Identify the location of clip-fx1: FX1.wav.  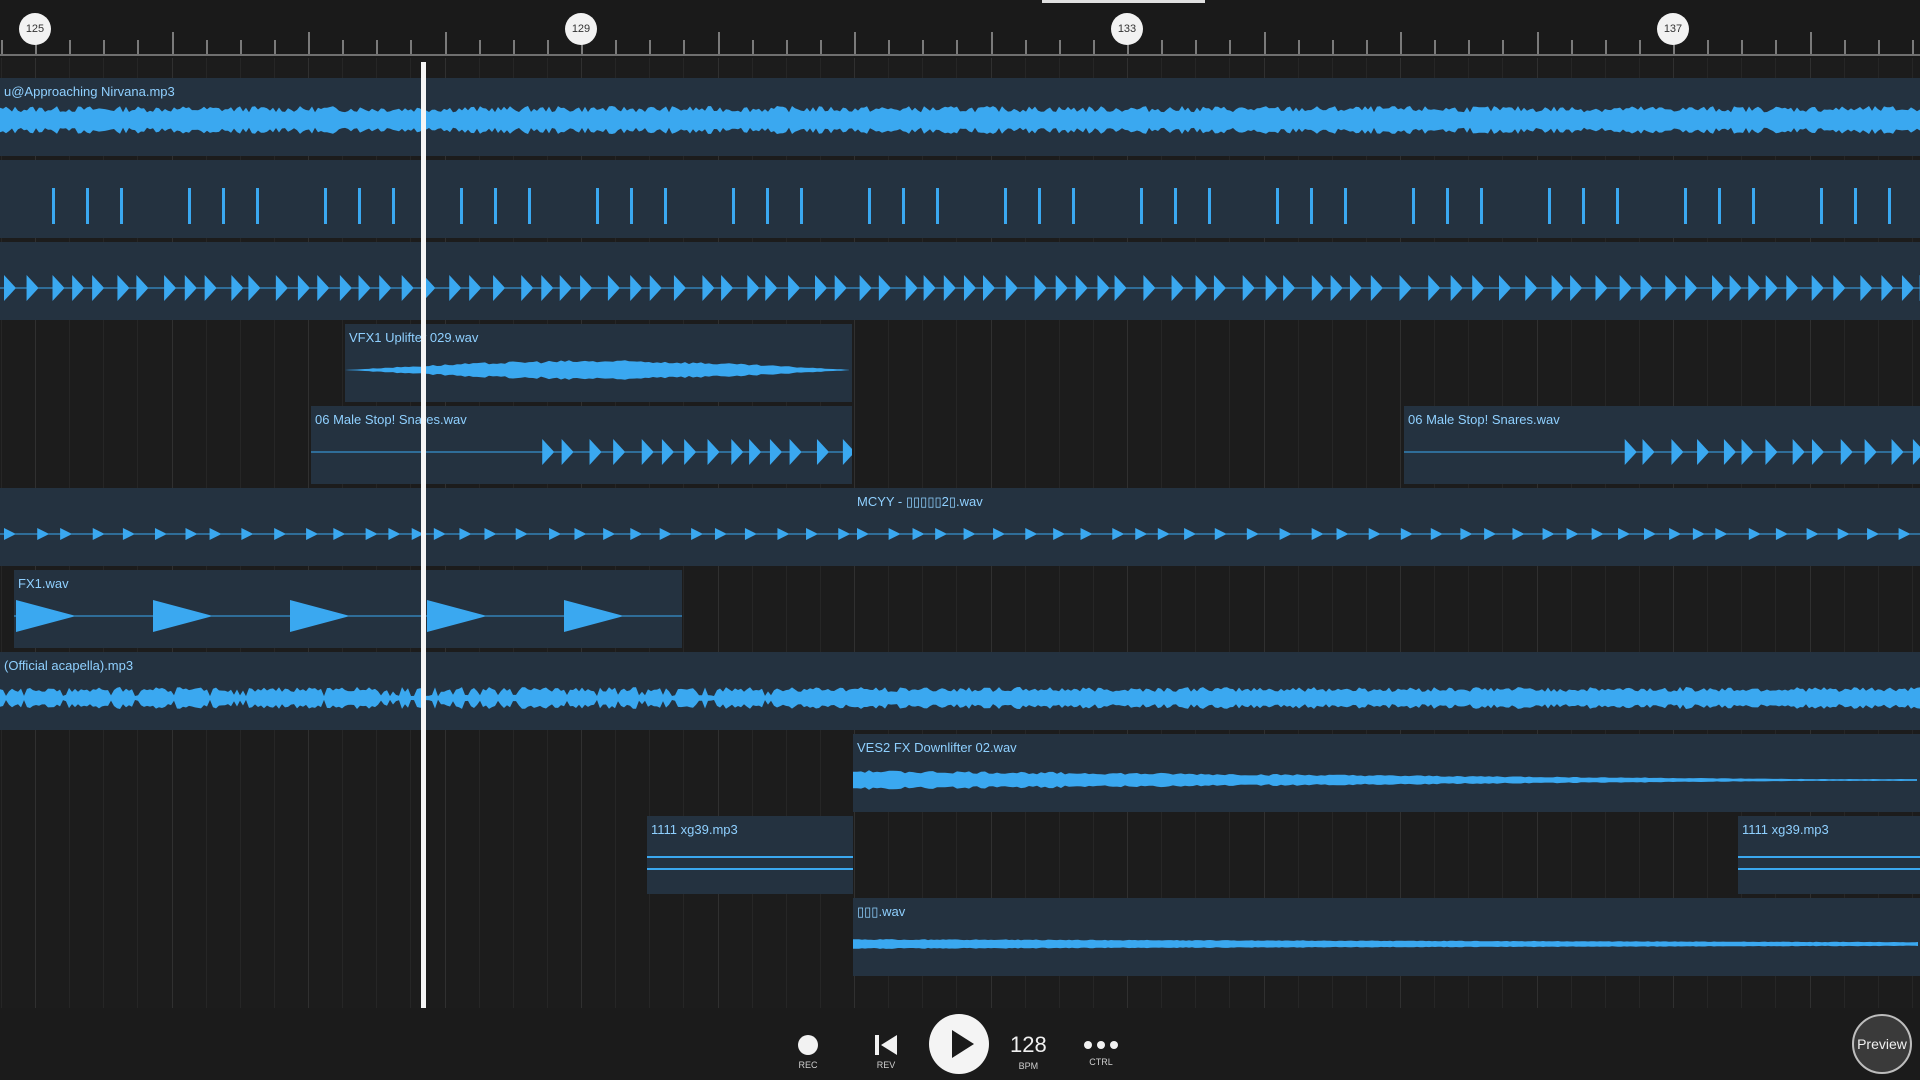
(348, 609).